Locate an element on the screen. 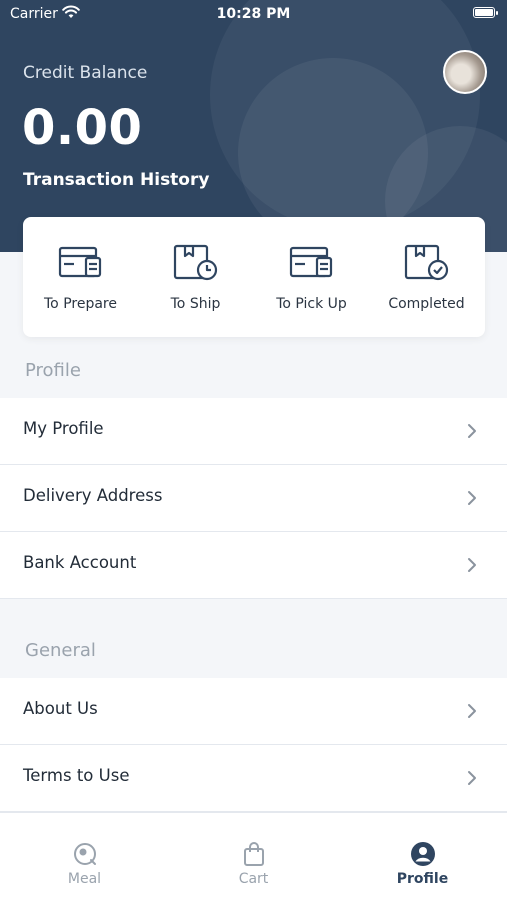 Image resolution: width=507 pixels, height=901 pixels. menu-item-terms-to-use: Terms to Use is located at coordinates (253, 778).